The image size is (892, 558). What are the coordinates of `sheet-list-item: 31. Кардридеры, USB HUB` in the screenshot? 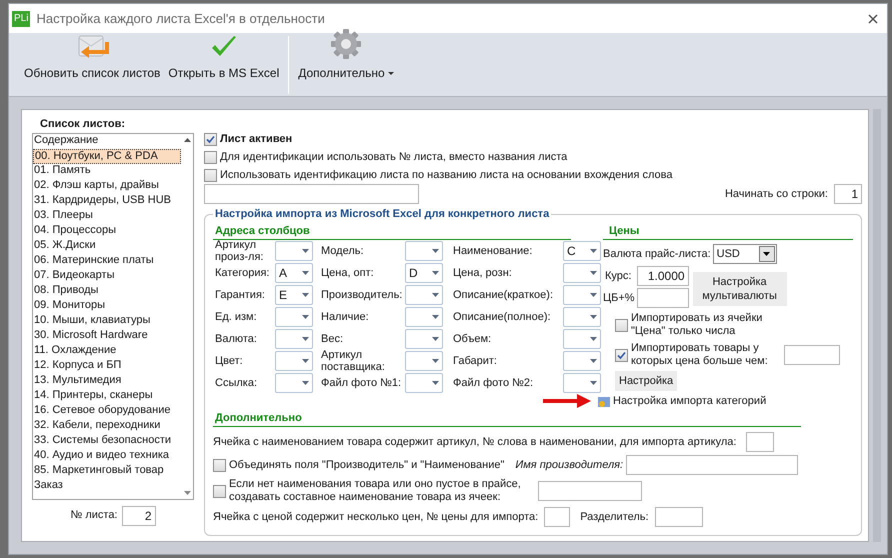 It's located at (107, 201).